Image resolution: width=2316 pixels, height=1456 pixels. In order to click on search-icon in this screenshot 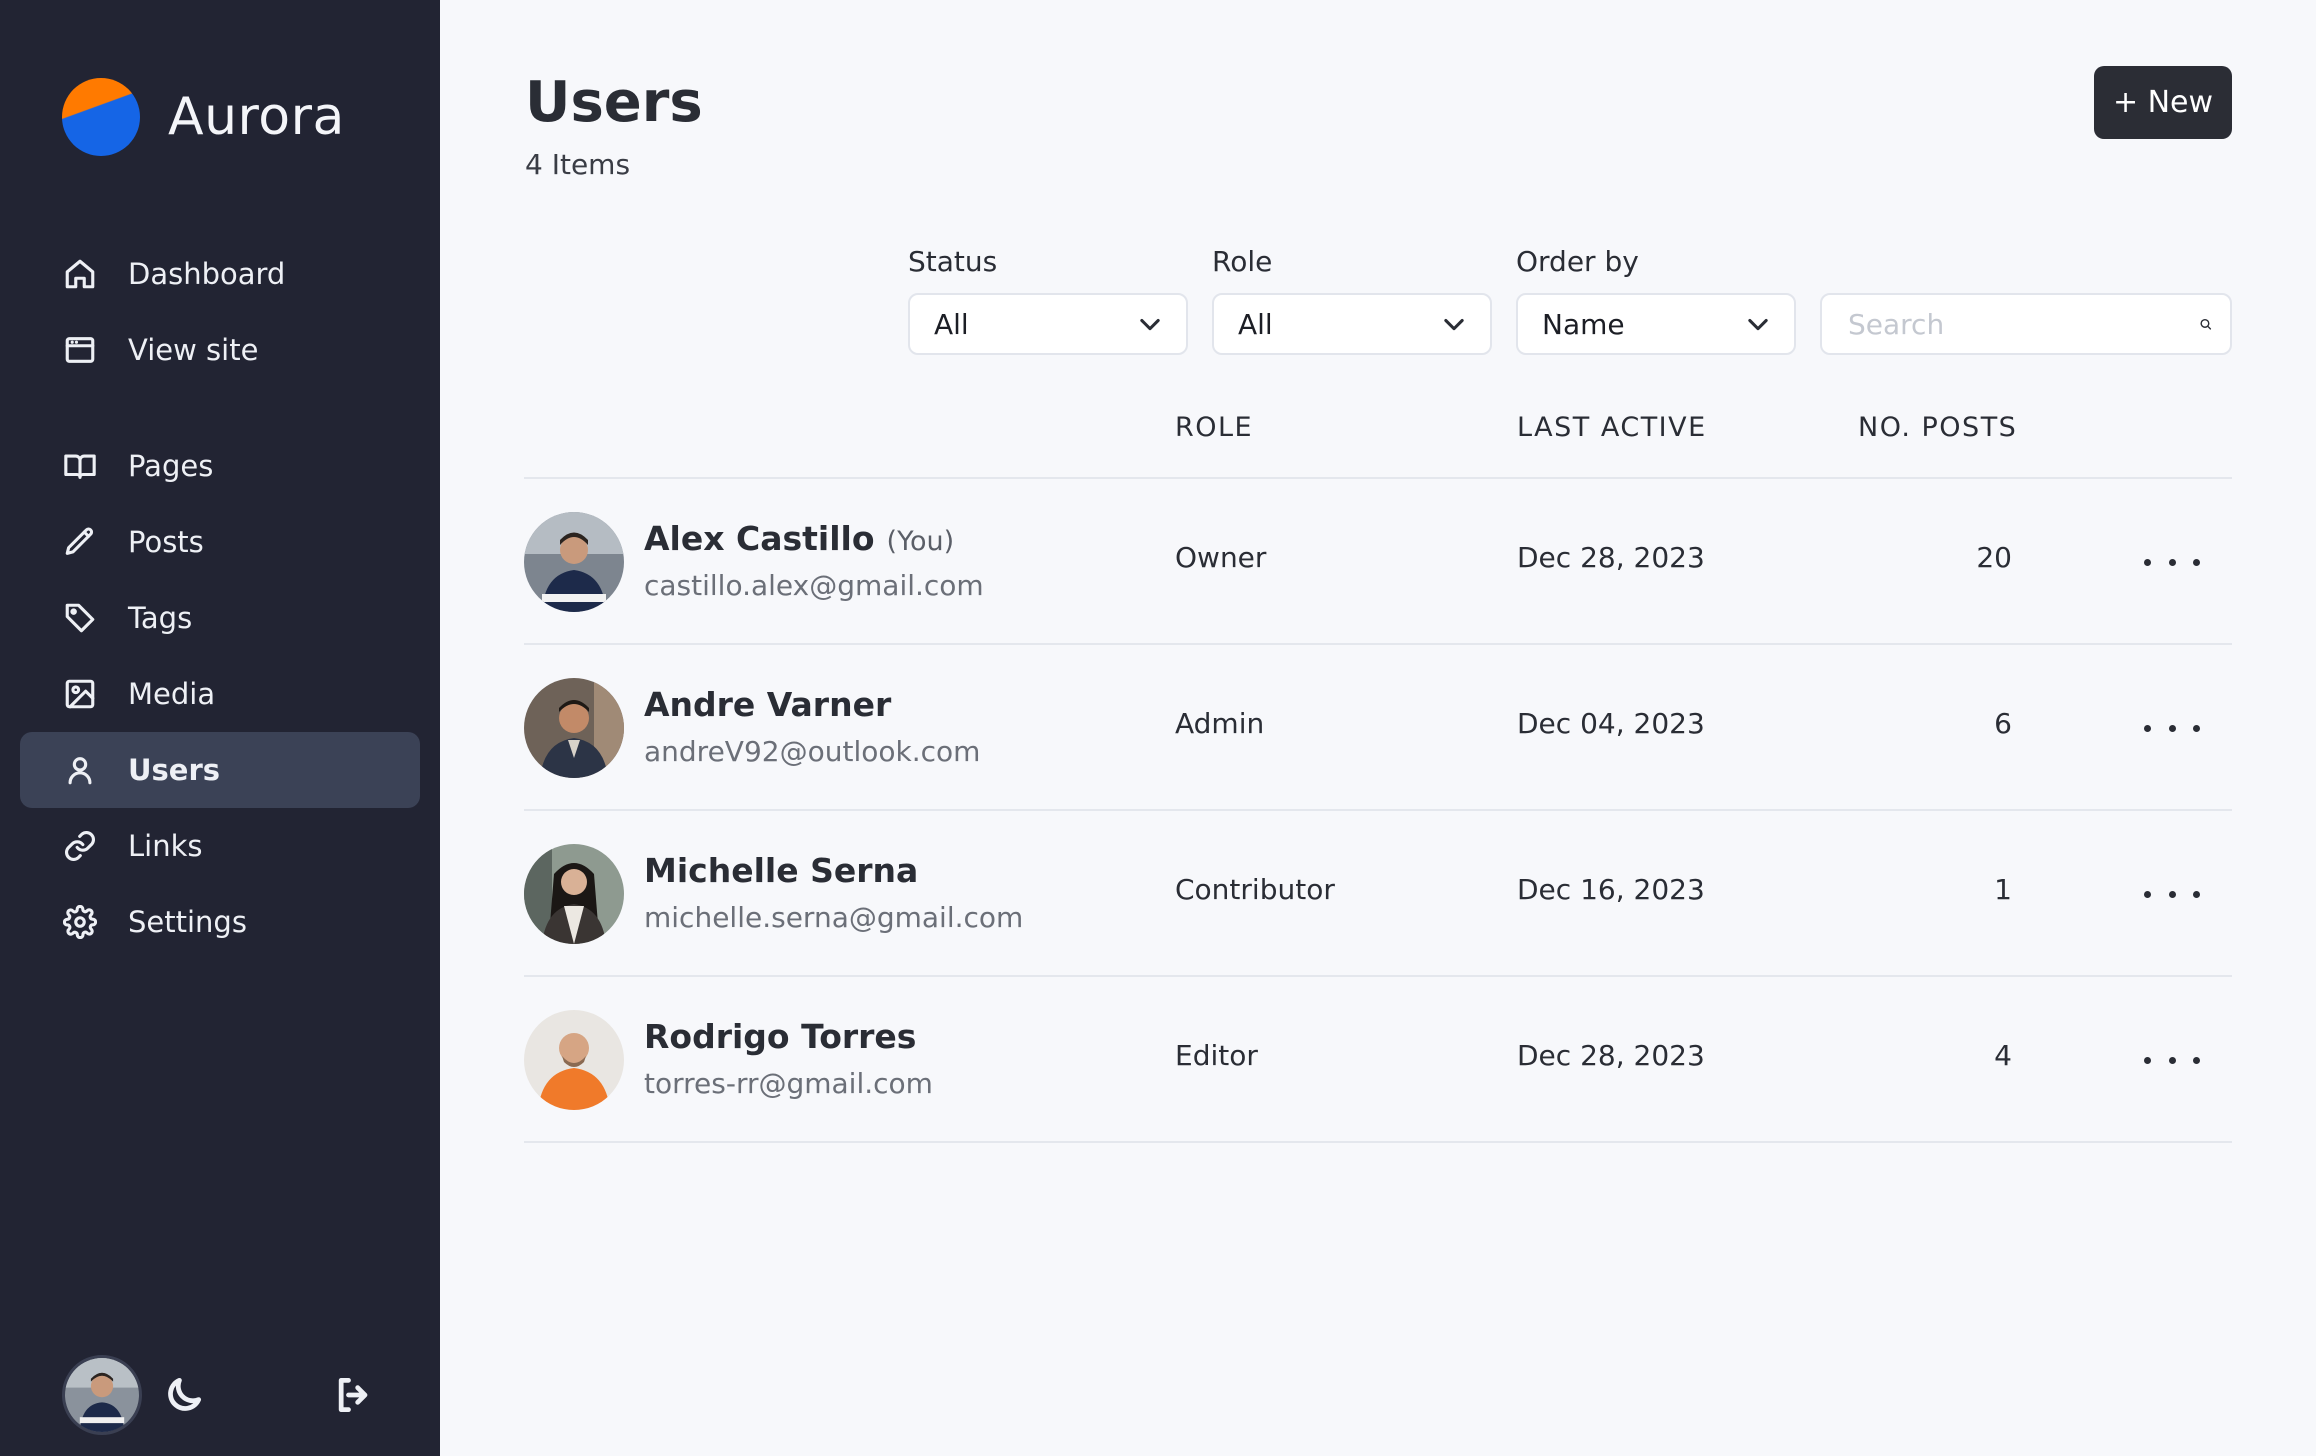, I will do `click(2205, 324)`.